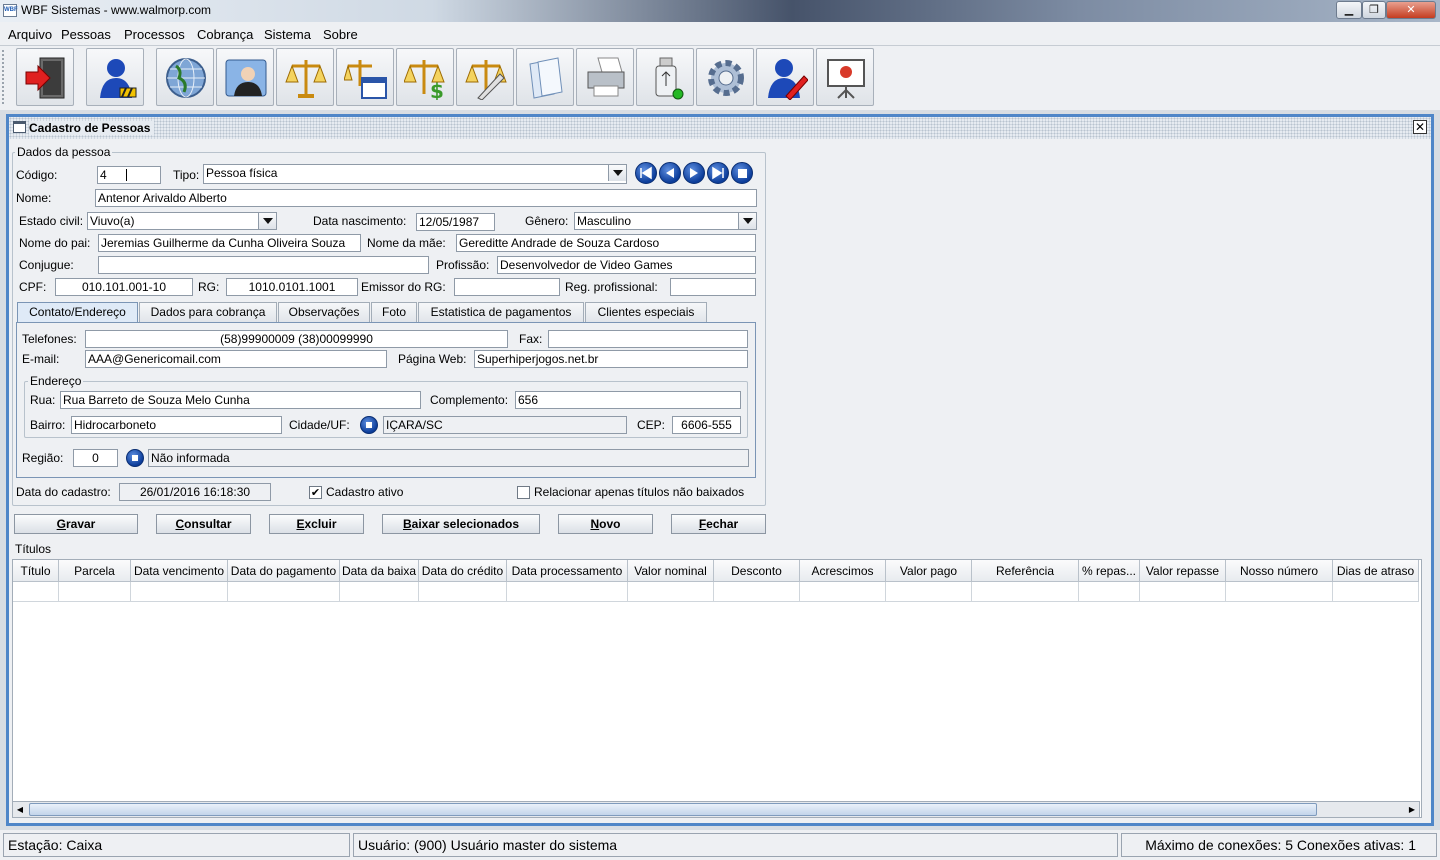  What do you see at coordinates (245, 77) in the screenshot?
I see `contact-photo-button` at bounding box center [245, 77].